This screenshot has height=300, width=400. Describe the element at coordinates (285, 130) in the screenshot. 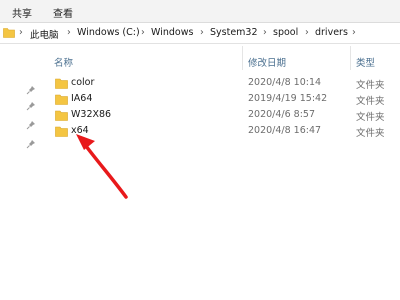

I see `file-date: 2020/4/8 16:47` at that location.